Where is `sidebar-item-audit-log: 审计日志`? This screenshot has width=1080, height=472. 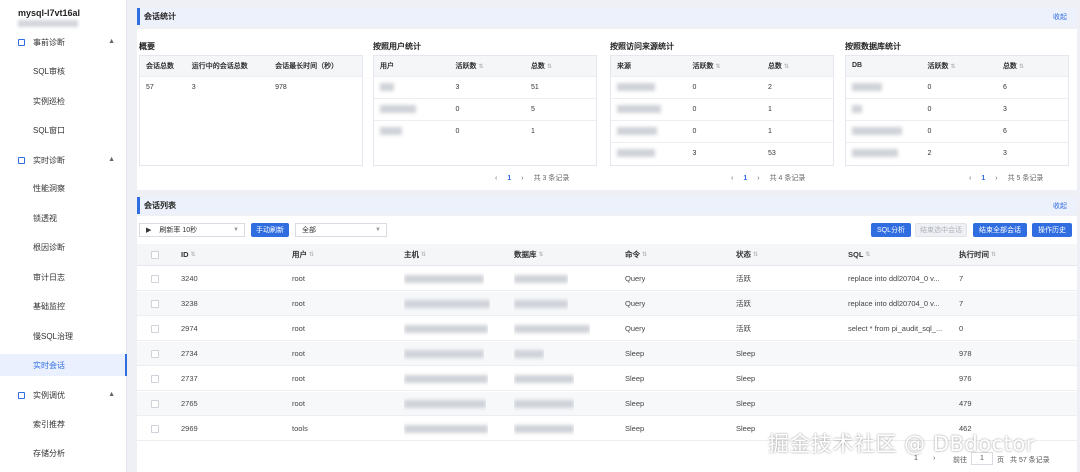
sidebar-item-audit-log: 审计日志 is located at coordinates (63, 277).